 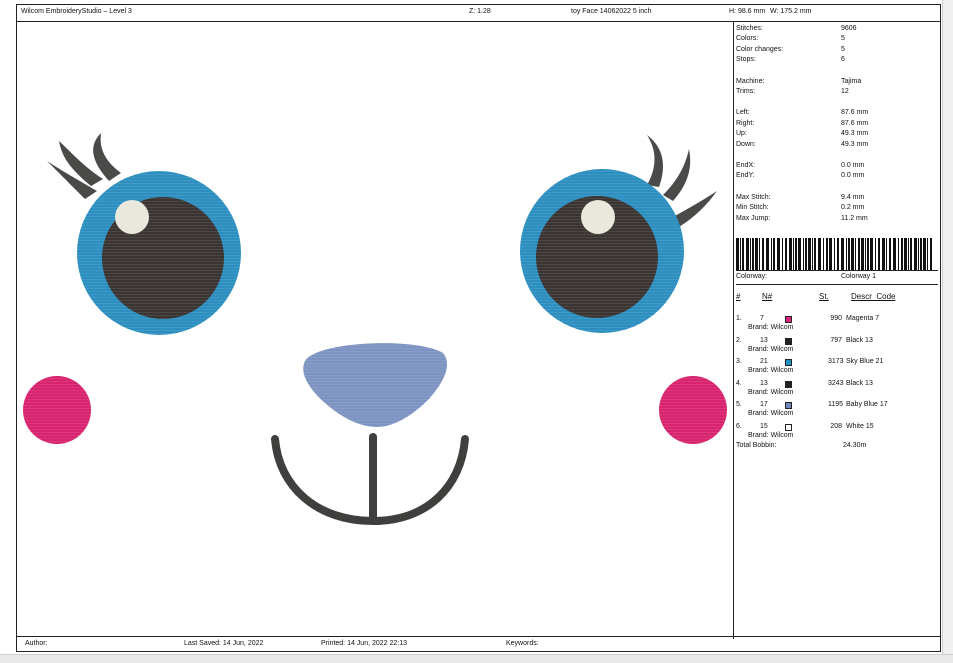 I want to click on right-cheek, so click(x=693, y=410).